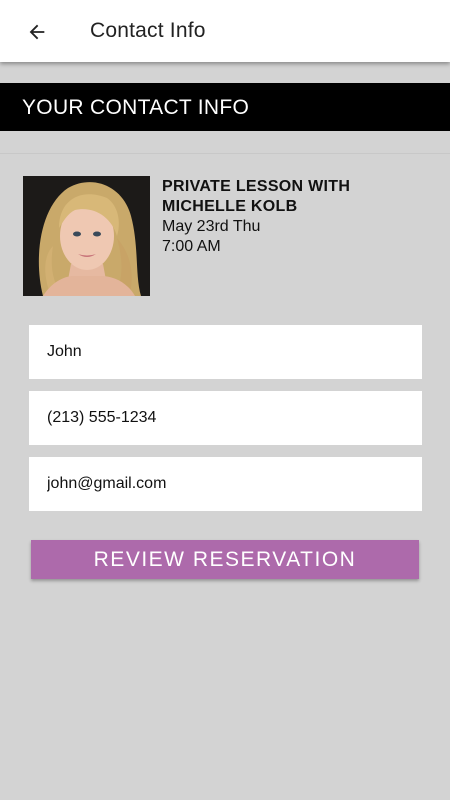  I want to click on instructor-photo, so click(86, 236).